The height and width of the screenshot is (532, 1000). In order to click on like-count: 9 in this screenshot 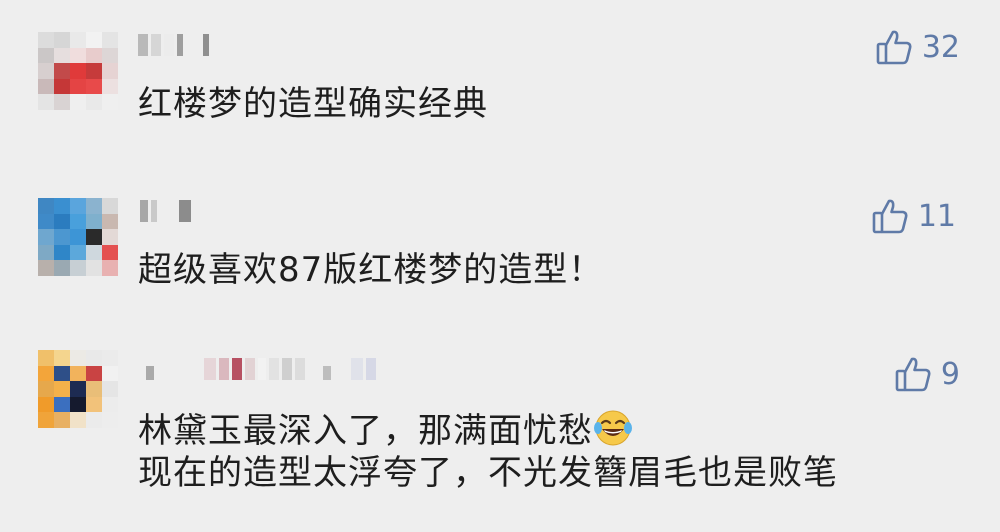, I will do `click(950, 374)`.